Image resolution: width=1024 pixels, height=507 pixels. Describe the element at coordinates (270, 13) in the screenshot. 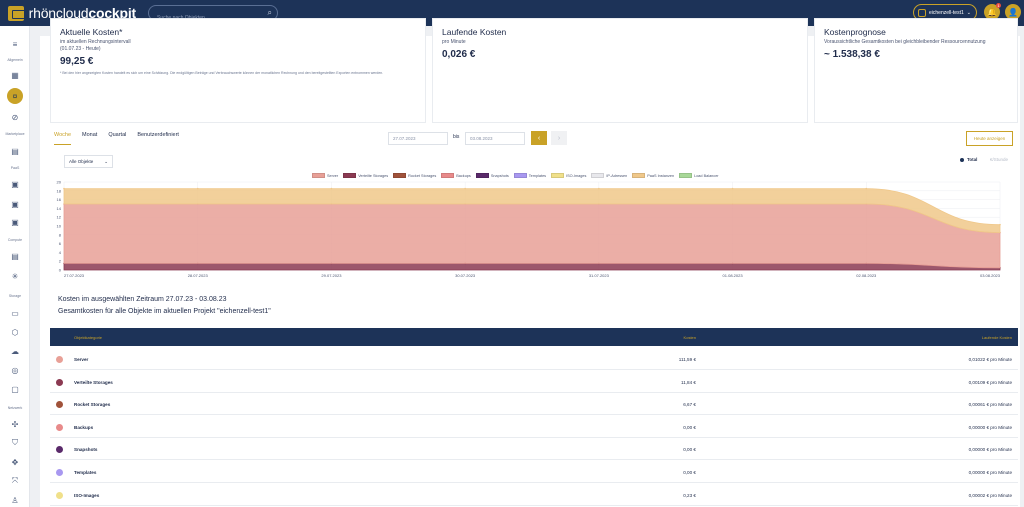

I see `search-icon: ⌕` at that location.